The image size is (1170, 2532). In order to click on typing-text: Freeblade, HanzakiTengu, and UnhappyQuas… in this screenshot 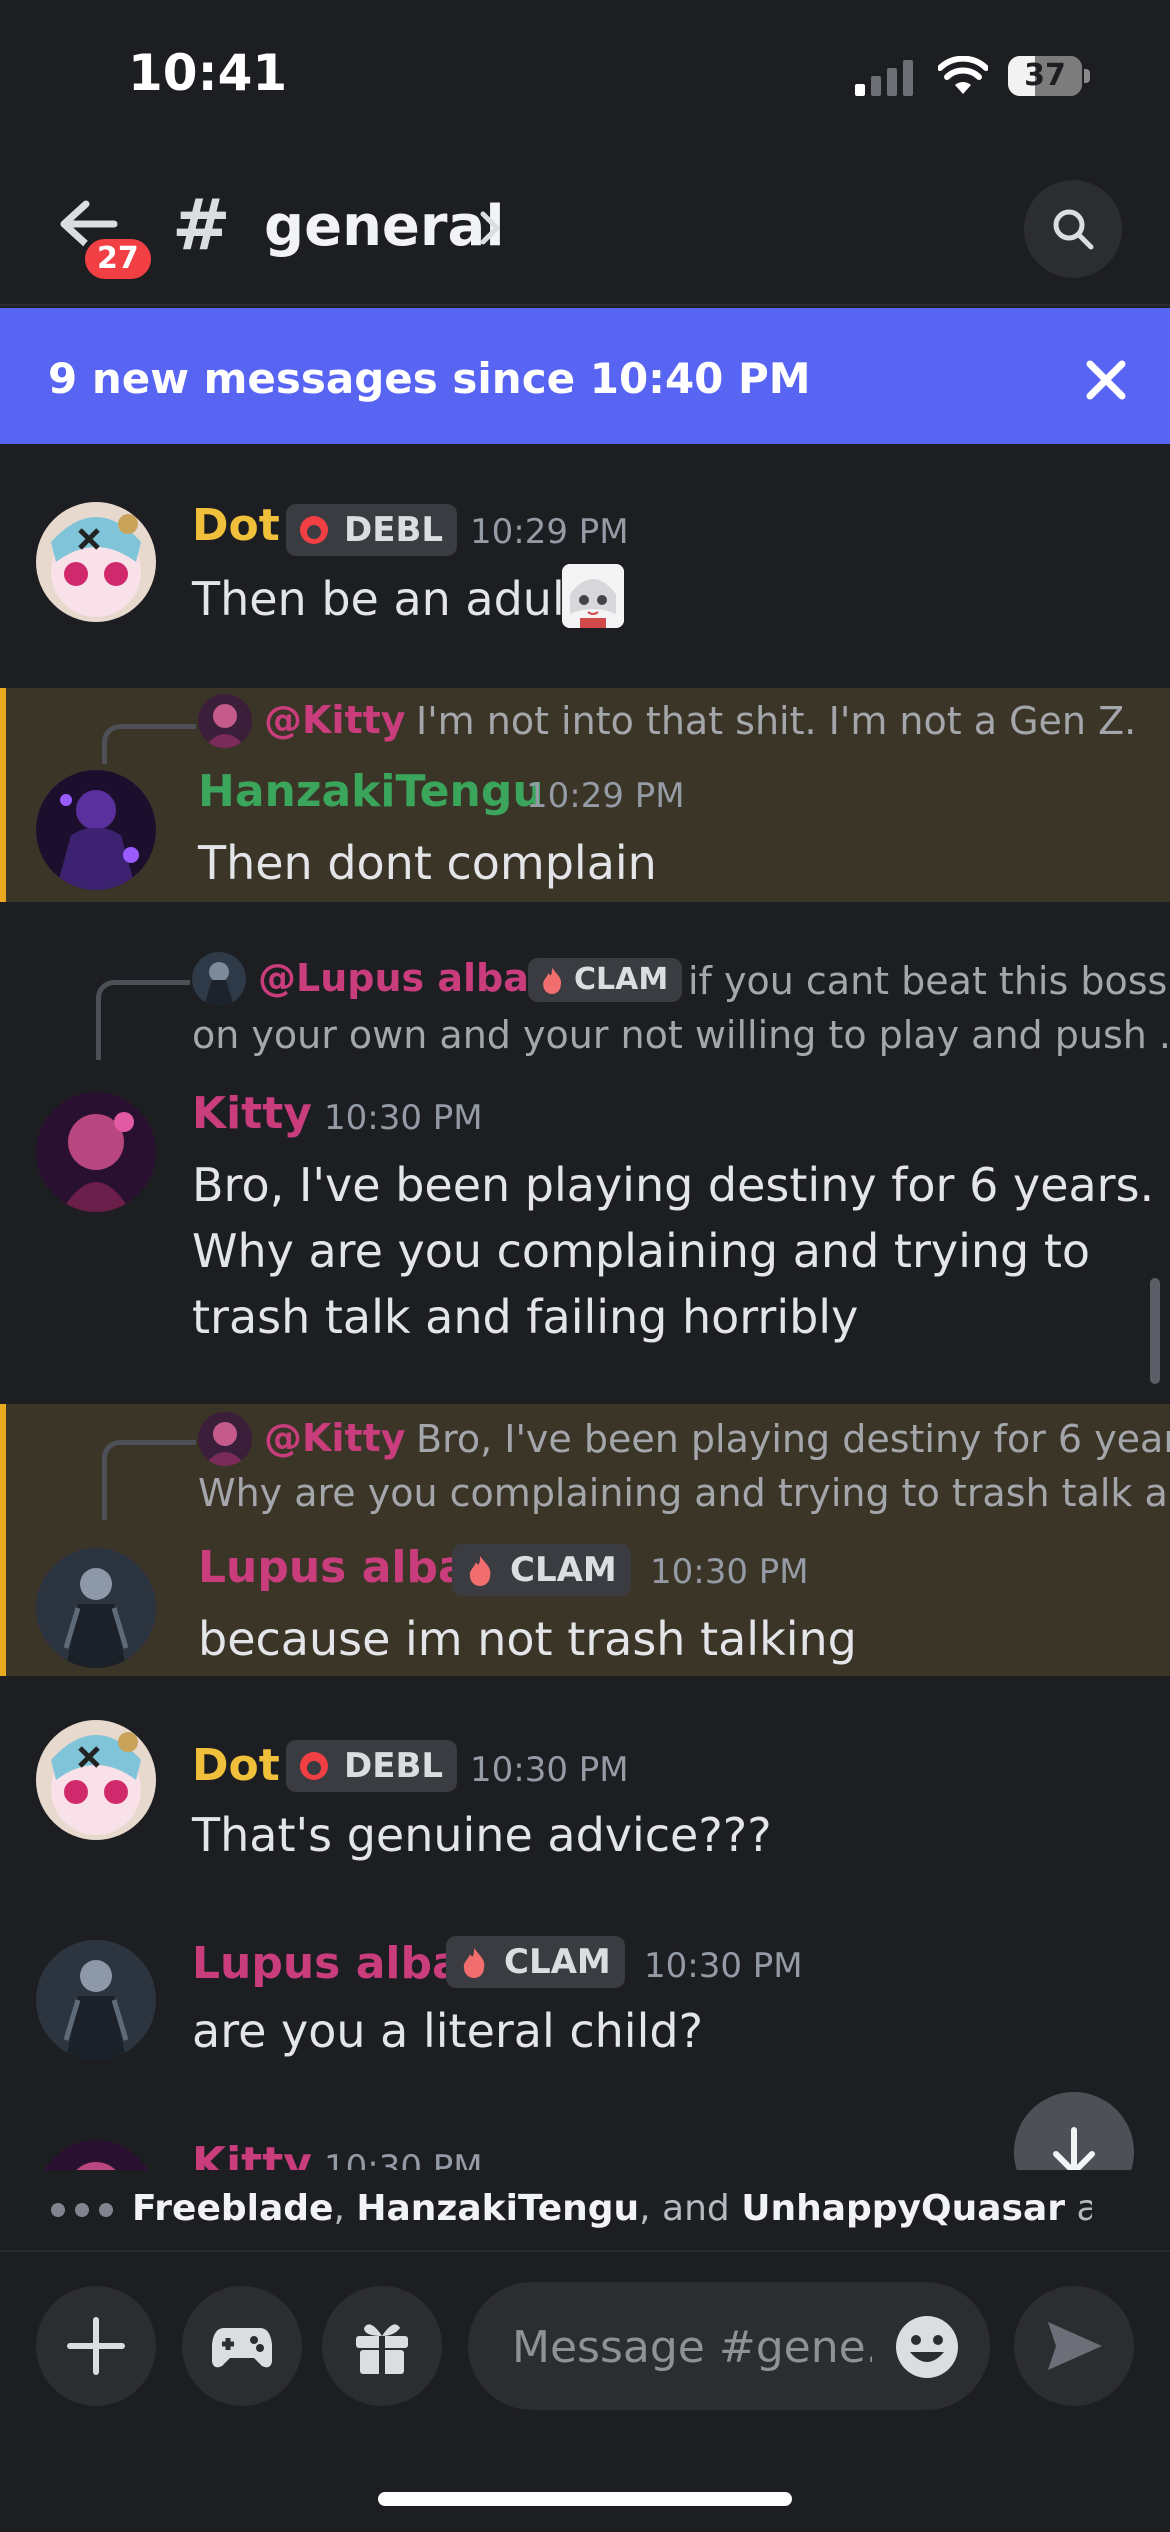, I will do `click(612, 2208)`.